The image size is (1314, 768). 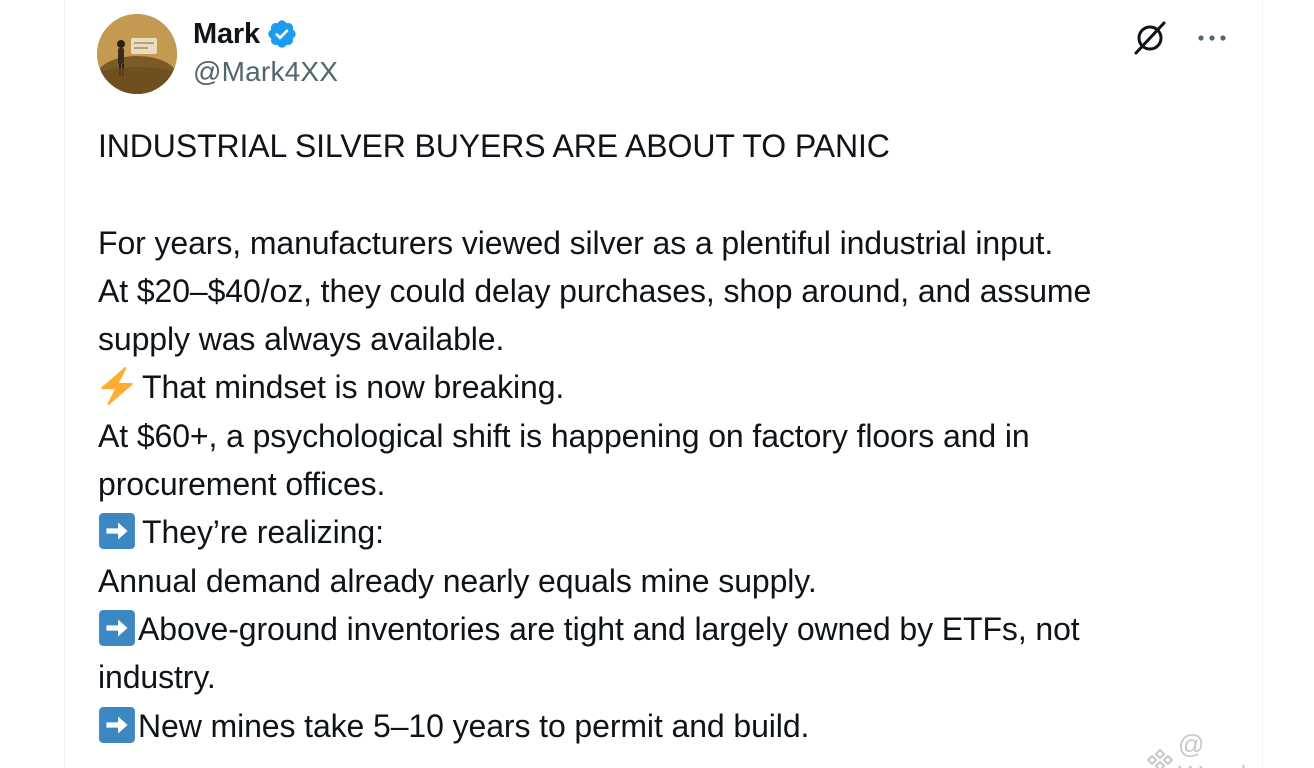 What do you see at coordinates (265, 72) in the screenshot?
I see `author-handle: @Mark4XX` at bounding box center [265, 72].